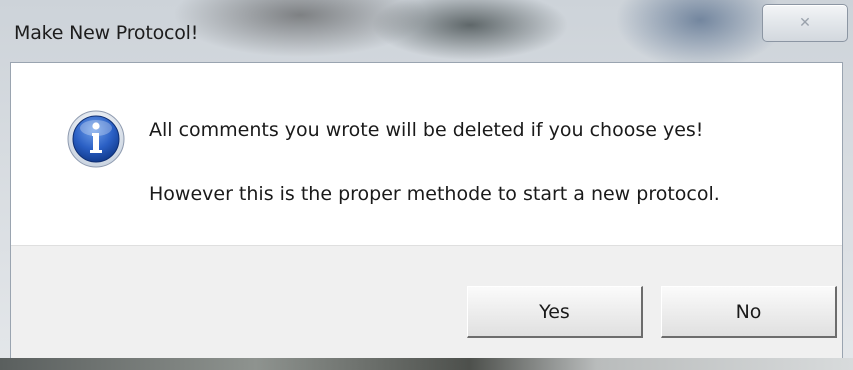 This screenshot has width=853, height=370. I want to click on info-icon, so click(96, 139).